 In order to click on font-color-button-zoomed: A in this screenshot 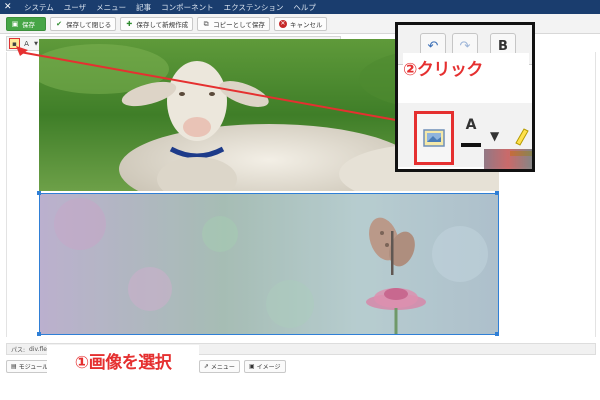, I will do `click(471, 137)`.